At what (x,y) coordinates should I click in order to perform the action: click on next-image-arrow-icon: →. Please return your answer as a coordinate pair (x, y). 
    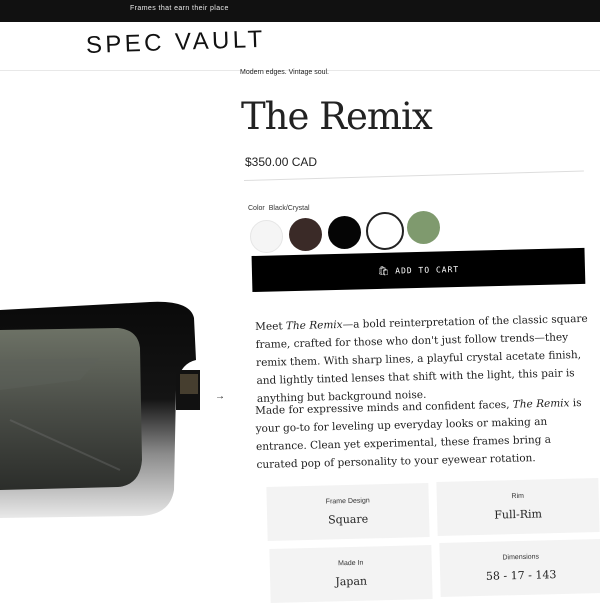
    Looking at the image, I should click on (220, 396).